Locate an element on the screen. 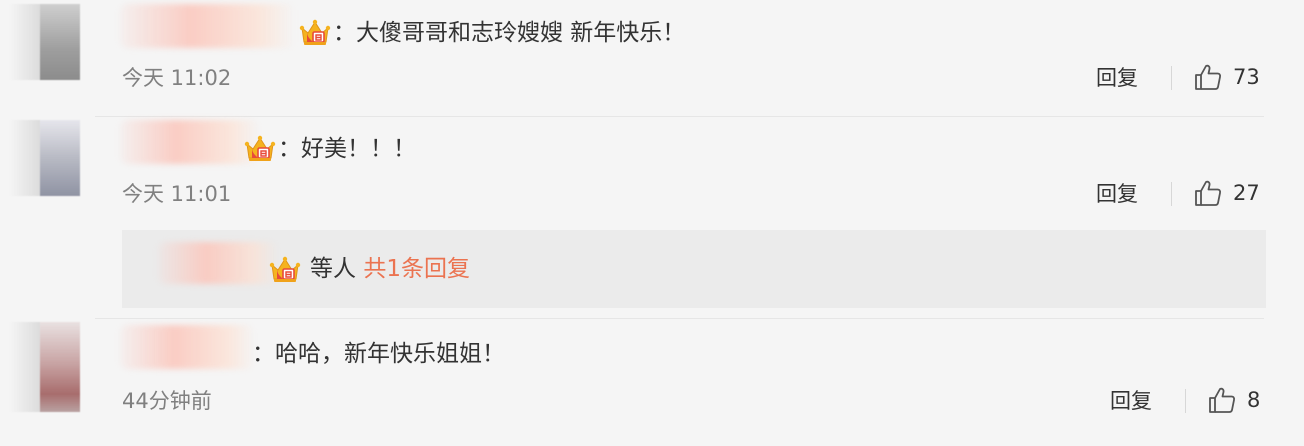  view-replies-link: 共1条回复 is located at coordinates (416, 269).